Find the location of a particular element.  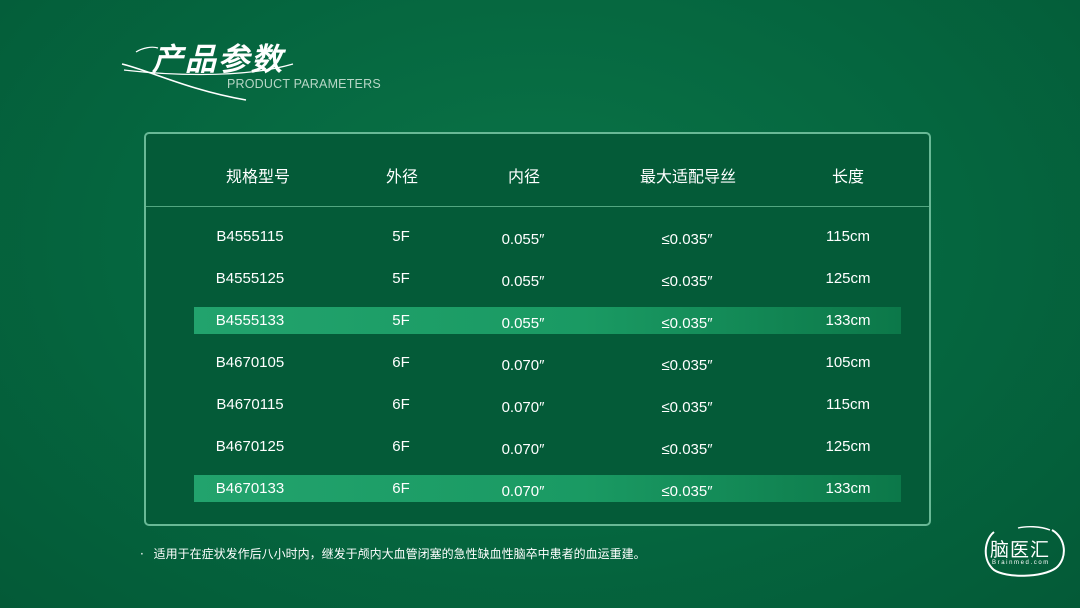

cell-model: B4555133 is located at coordinates (250, 320).